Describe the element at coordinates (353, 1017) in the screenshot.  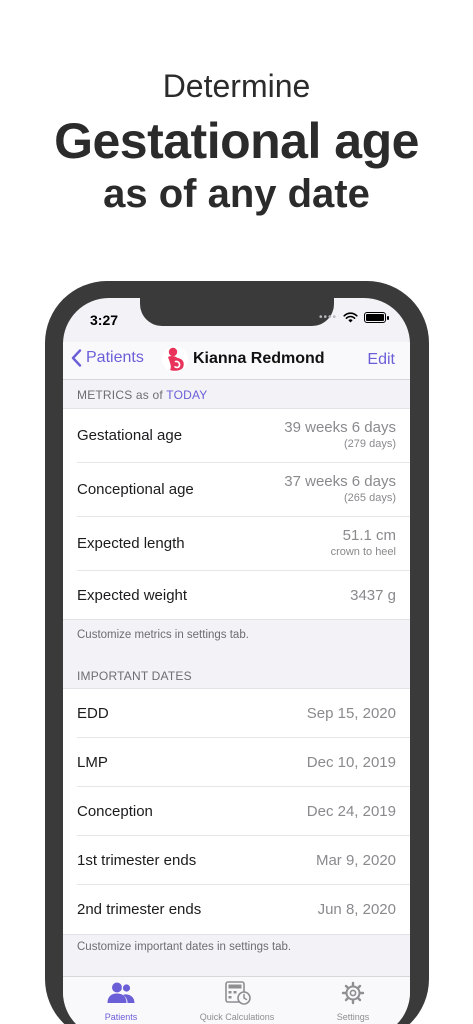
I see `tab-label: Settings` at that location.